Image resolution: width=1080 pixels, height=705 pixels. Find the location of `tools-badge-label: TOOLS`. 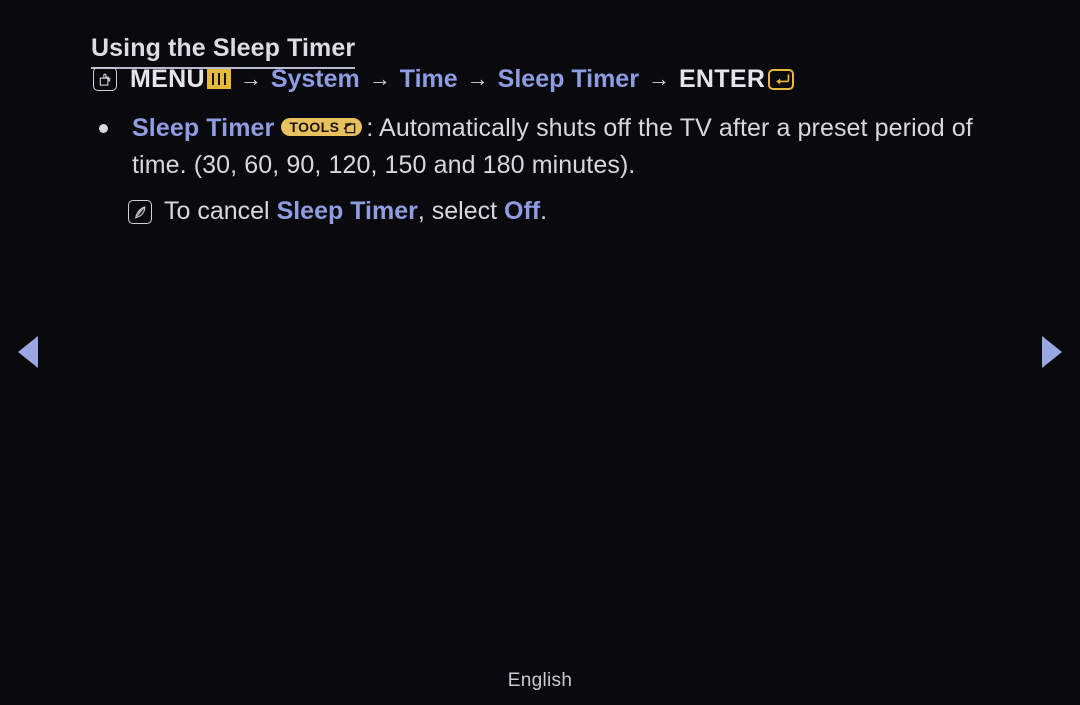

tools-badge-label: TOOLS is located at coordinates (314, 127).